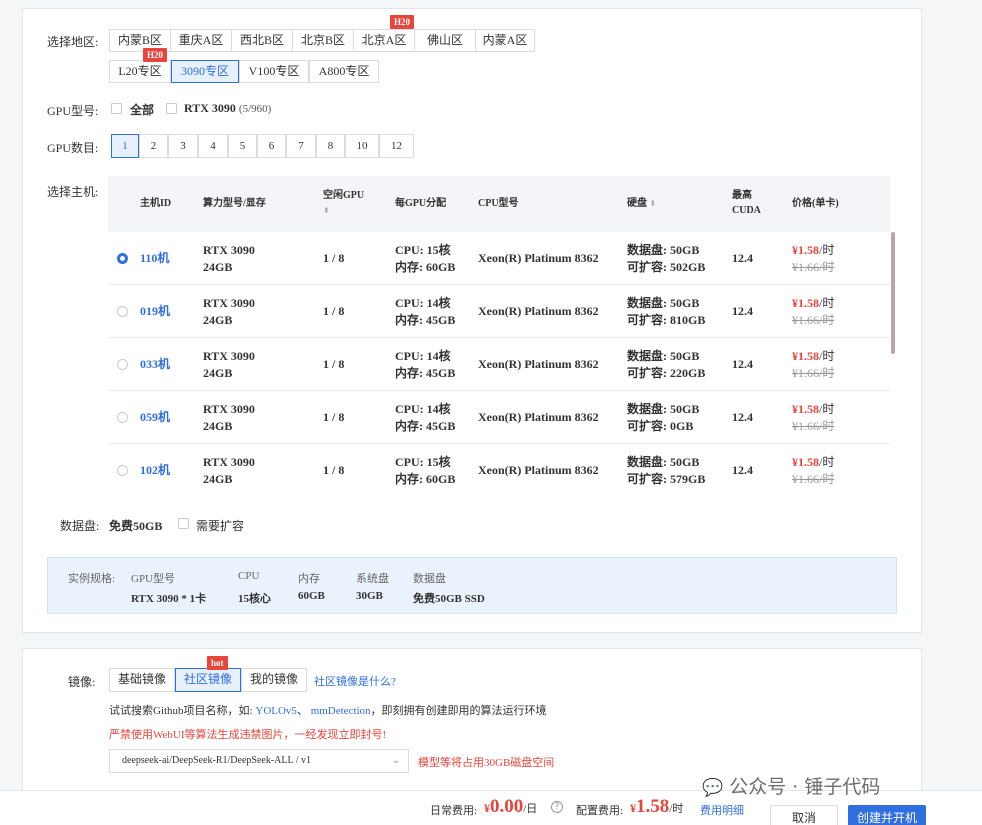 This screenshot has height=825, width=982. What do you see at coordinates (429, 579) in the screenshot?
I see `spec-data-key: 数据盘` at bounding box center [429, 579].